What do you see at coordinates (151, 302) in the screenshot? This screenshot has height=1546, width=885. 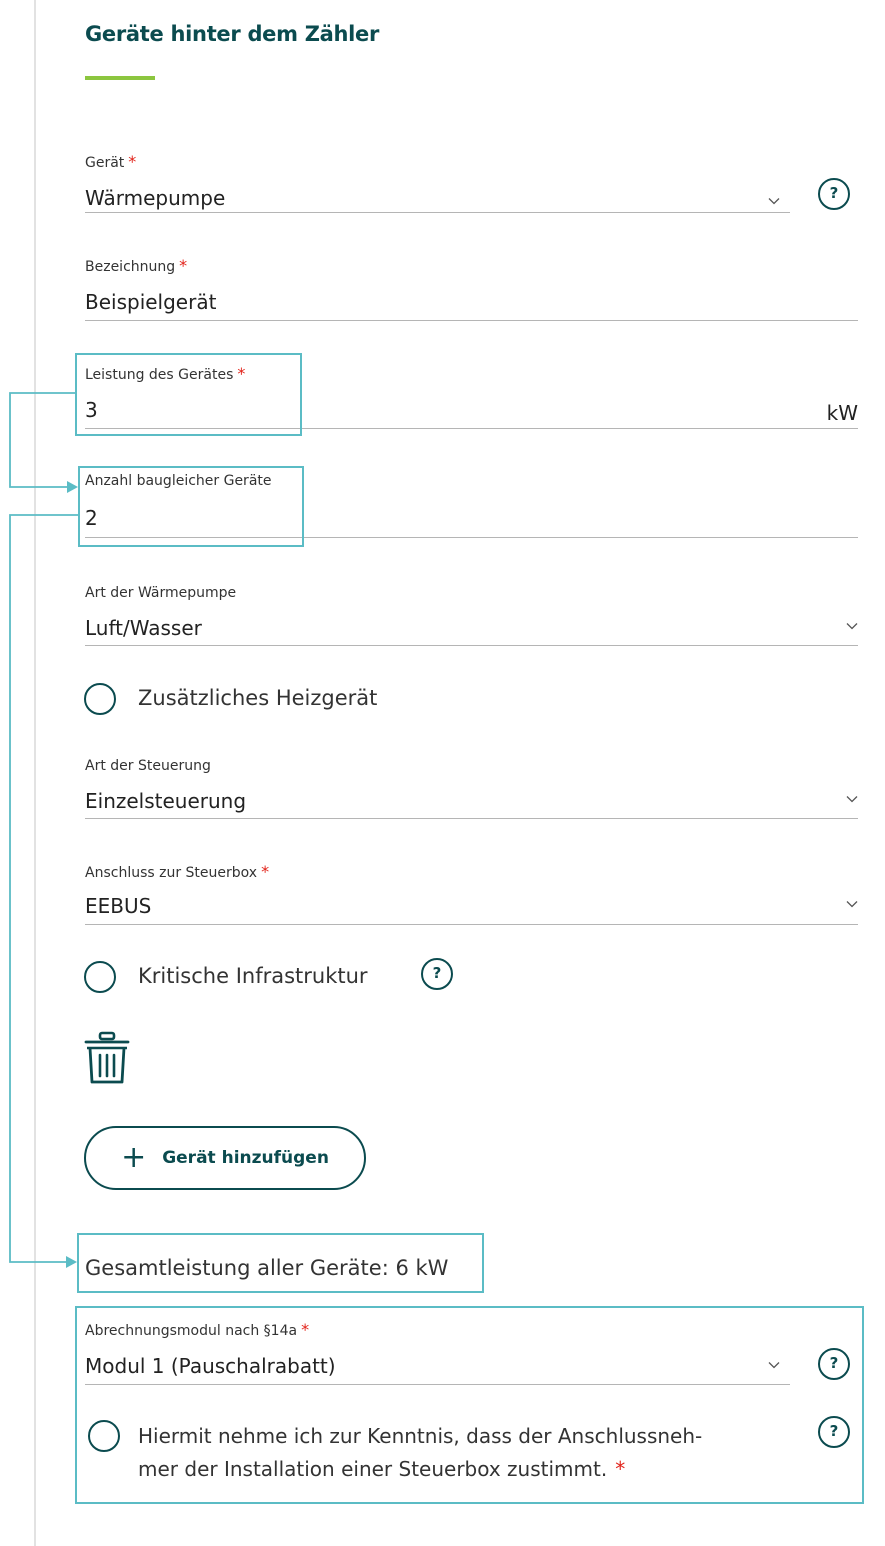 I see `bezeichnung-value: Beispielgerät` at bounding box center [151, 302].